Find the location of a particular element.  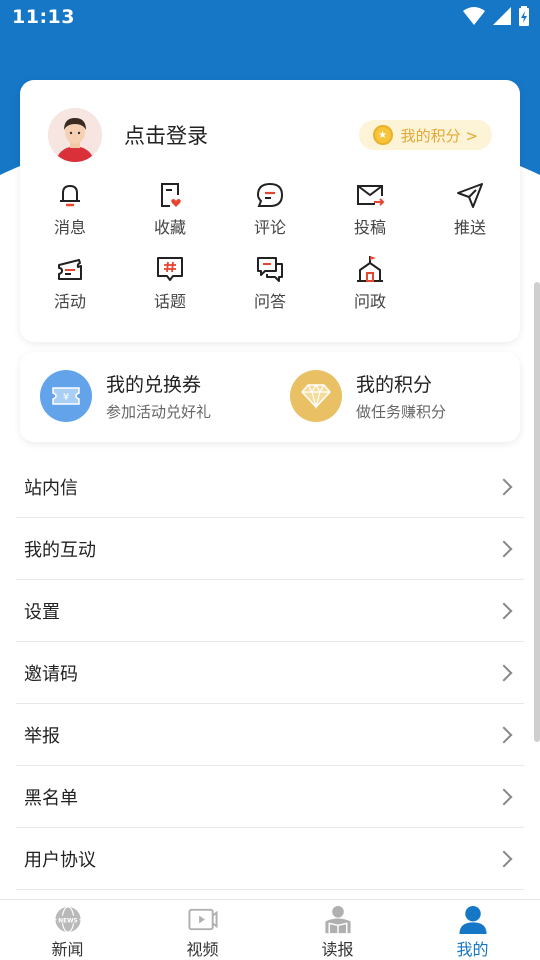

menu-item-label: 用户协议 is located at coordinates (60, 860).